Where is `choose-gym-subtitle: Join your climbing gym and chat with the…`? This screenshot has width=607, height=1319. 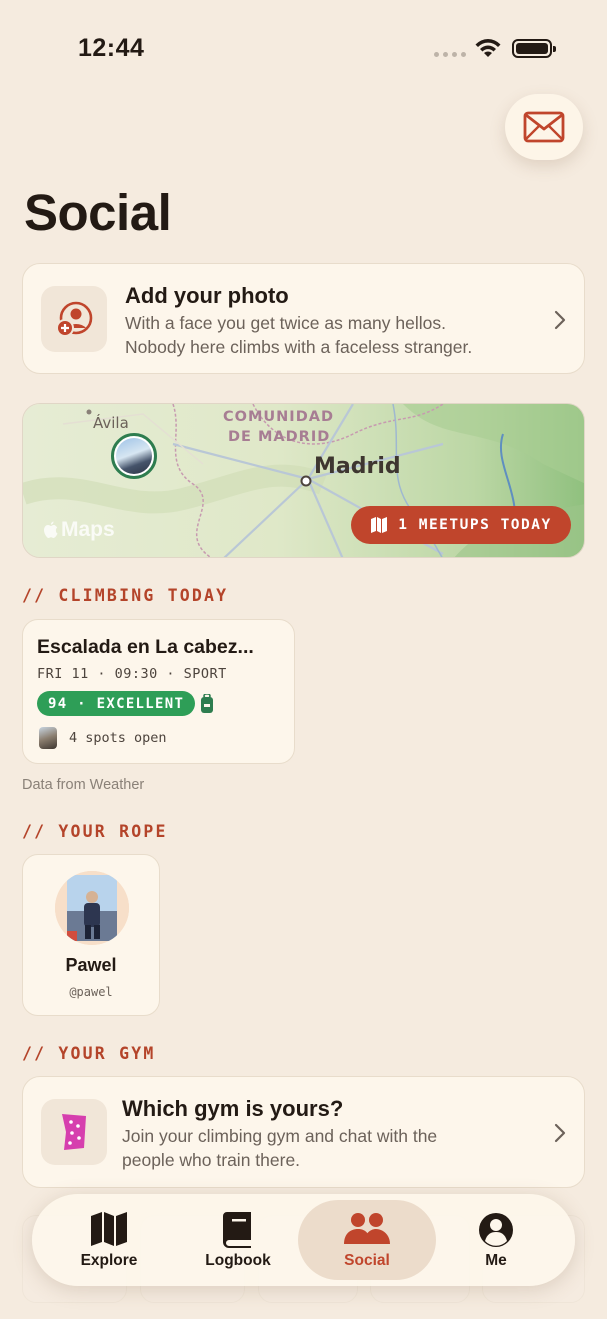 choose-gym-subtitle: Join your climbing gym and chat with the… is located at coordinates (332, 1148).